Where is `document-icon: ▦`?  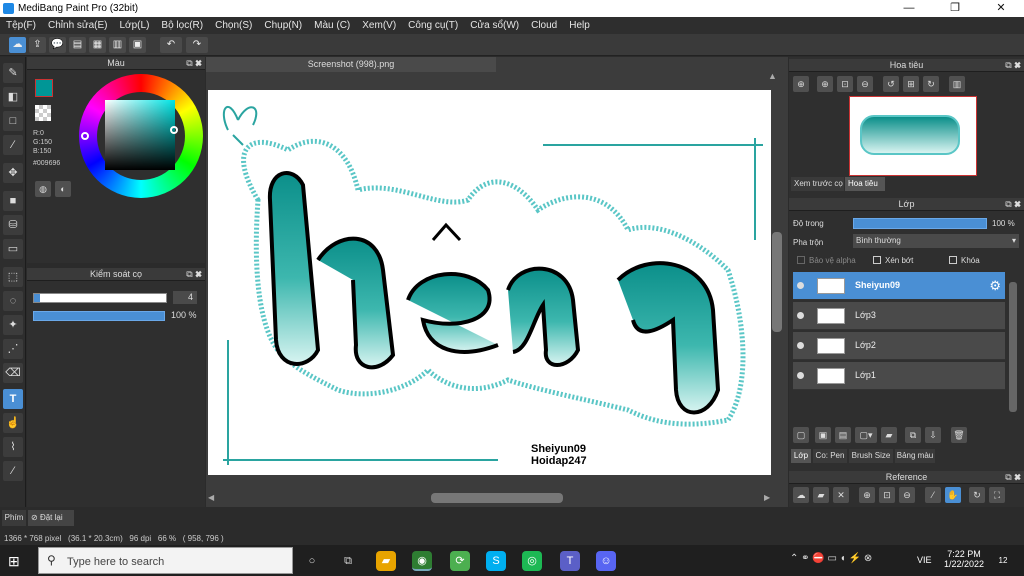
document-icon: ▦ is located at coordinates (97, 45).